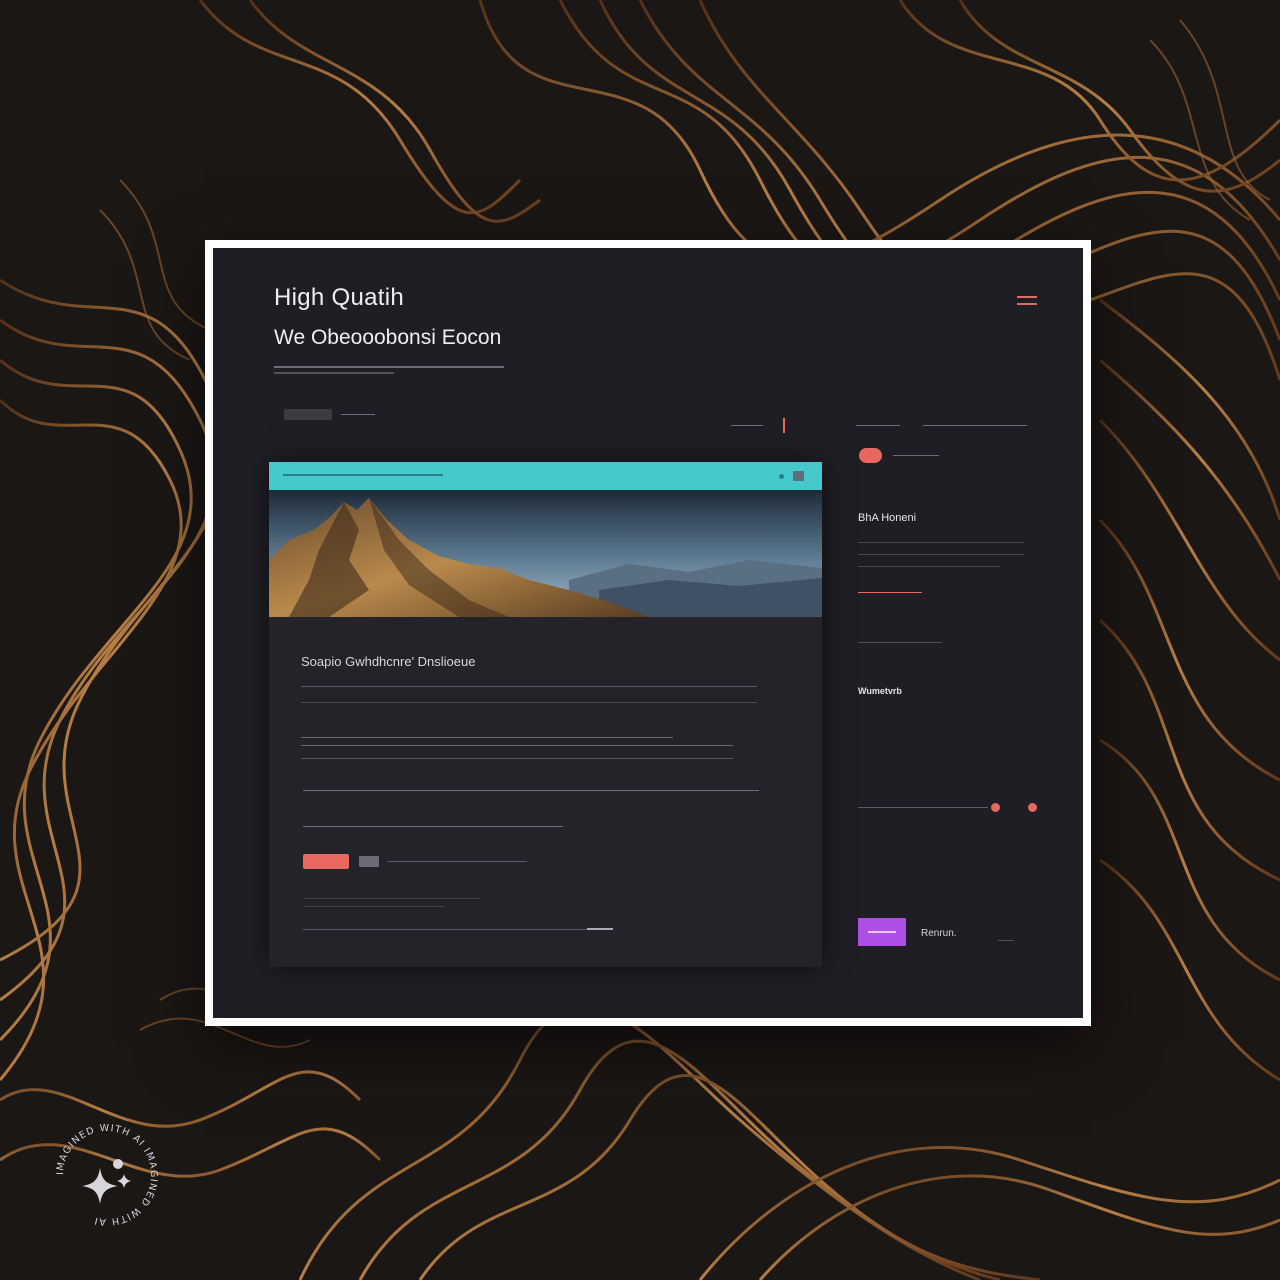  I want to click on purple-button-label: Renrun., so click(939, 933).